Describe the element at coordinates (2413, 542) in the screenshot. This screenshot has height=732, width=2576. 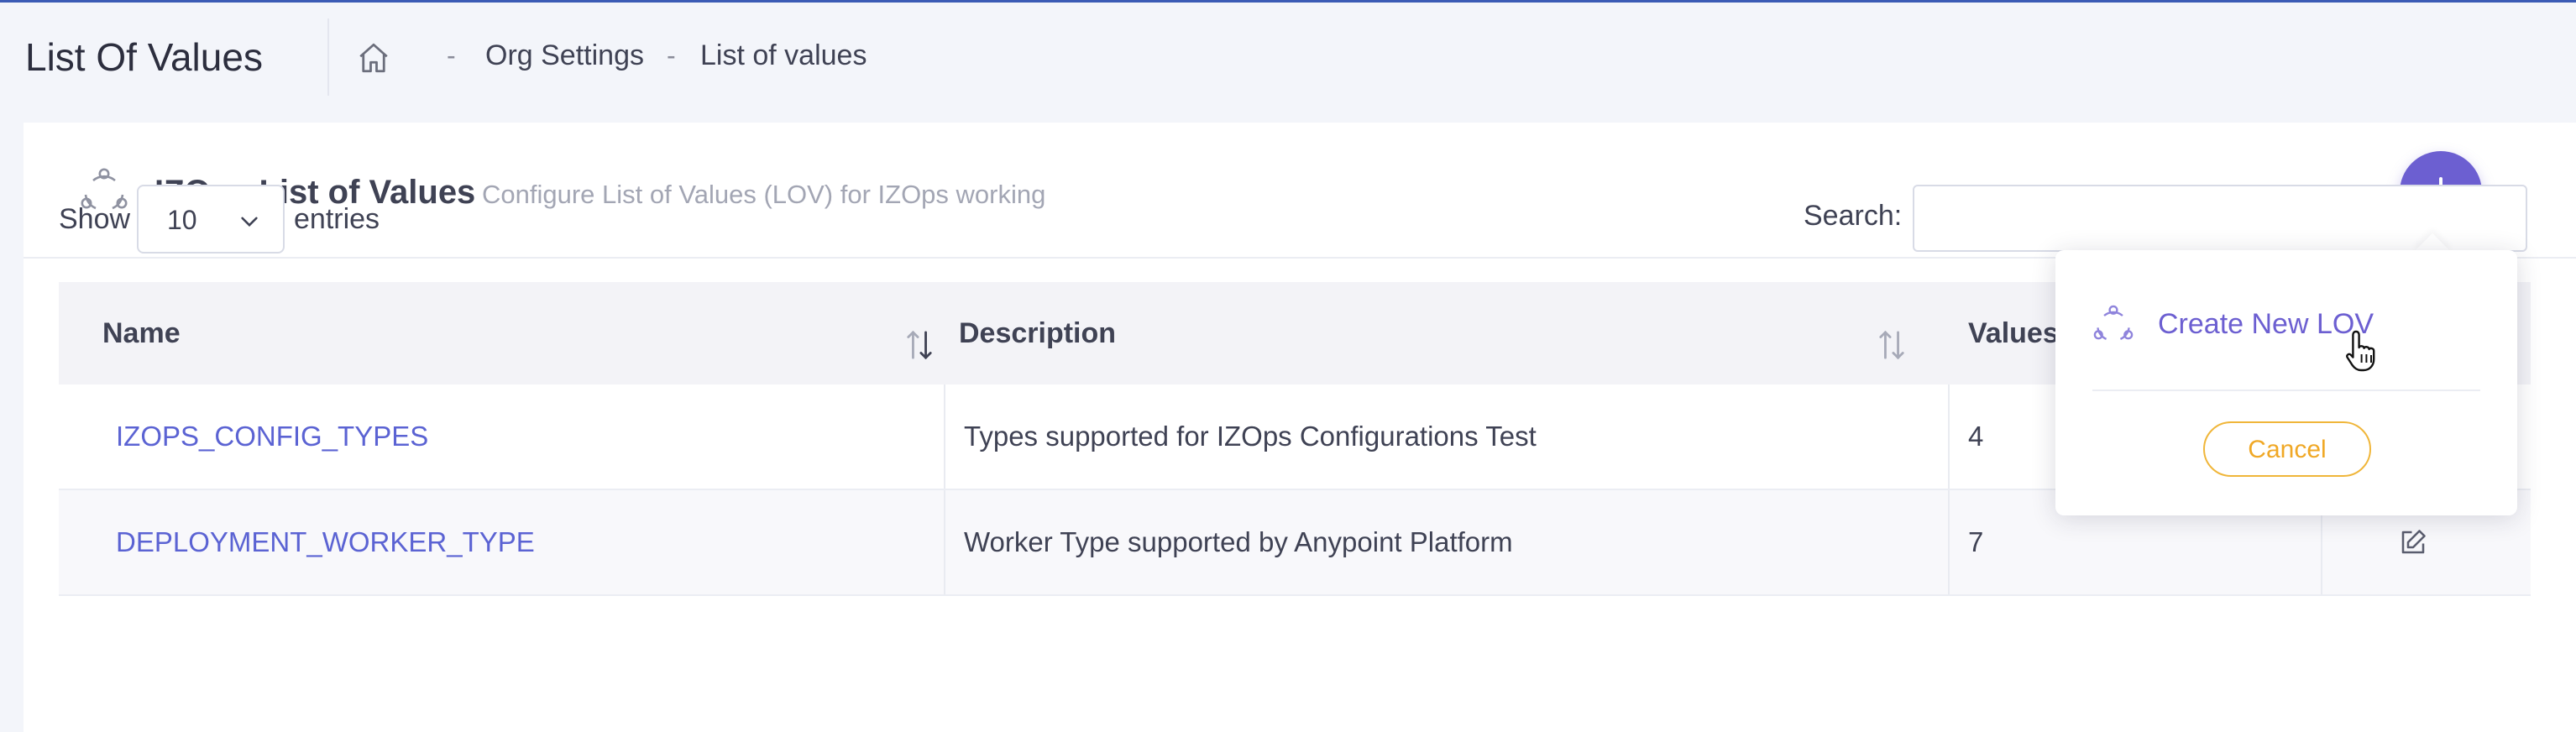
I see `edit-icon` at that location.